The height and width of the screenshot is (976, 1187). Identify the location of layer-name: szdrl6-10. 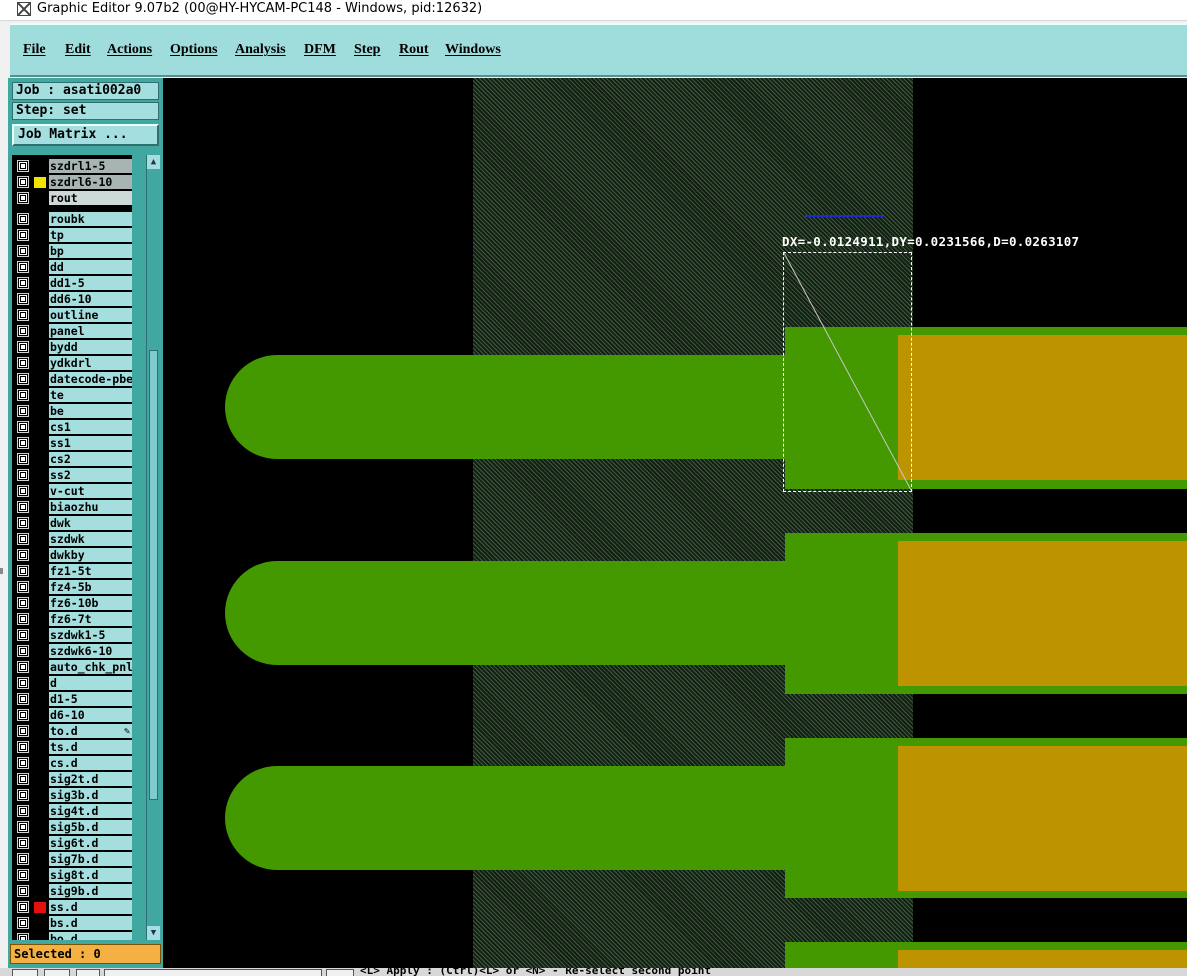
(90, 182).